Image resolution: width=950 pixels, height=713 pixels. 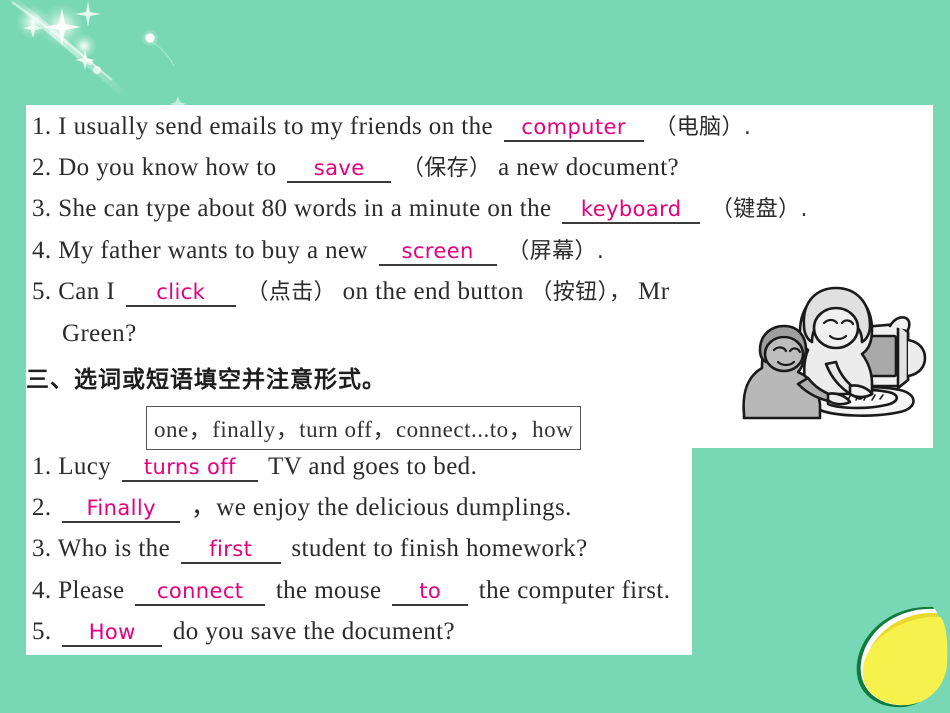 I want to click on answer-blank-b3: first, so click(x=230, y=551).